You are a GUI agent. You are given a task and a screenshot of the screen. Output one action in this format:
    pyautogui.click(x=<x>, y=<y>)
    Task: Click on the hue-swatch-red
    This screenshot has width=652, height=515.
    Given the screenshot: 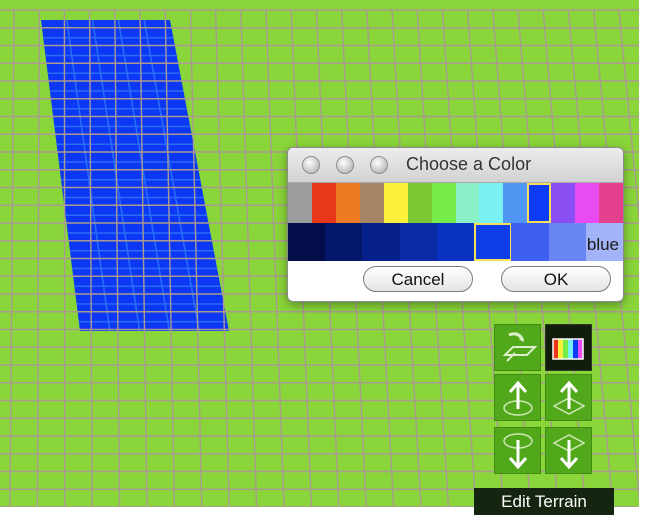 What is the action you would take?
    pyautogui.click(x=323, y=203)
    